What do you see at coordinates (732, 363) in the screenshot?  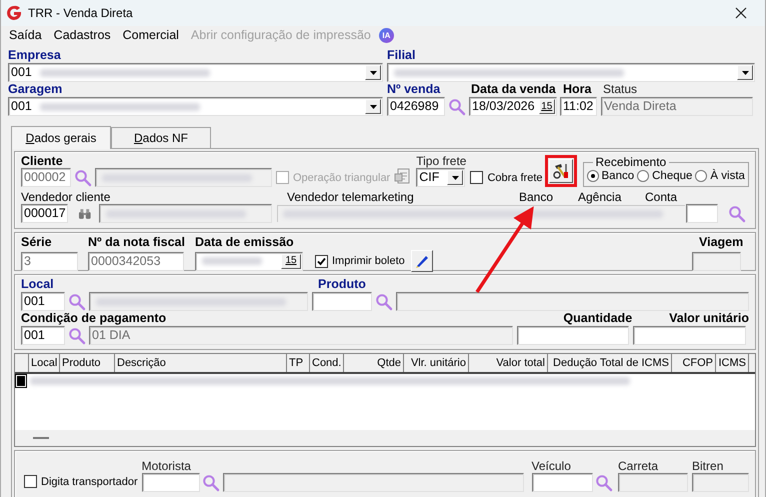 I see `column-header: ICMS` at bounding box center [732, 363].